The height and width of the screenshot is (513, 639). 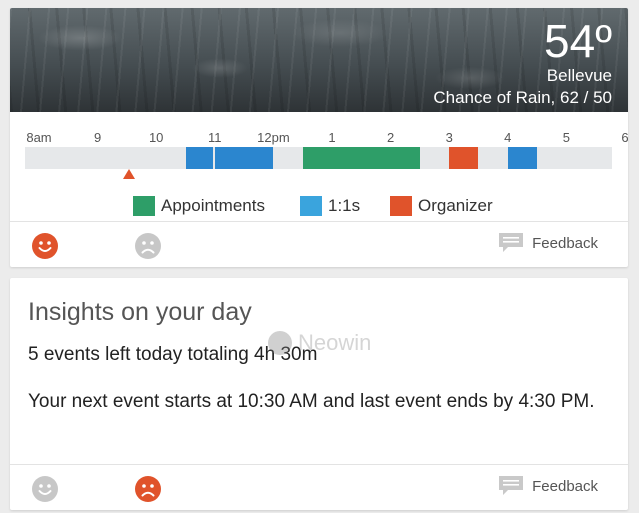 I want to click on hour-label: 8am, so click(x=39, y=137).